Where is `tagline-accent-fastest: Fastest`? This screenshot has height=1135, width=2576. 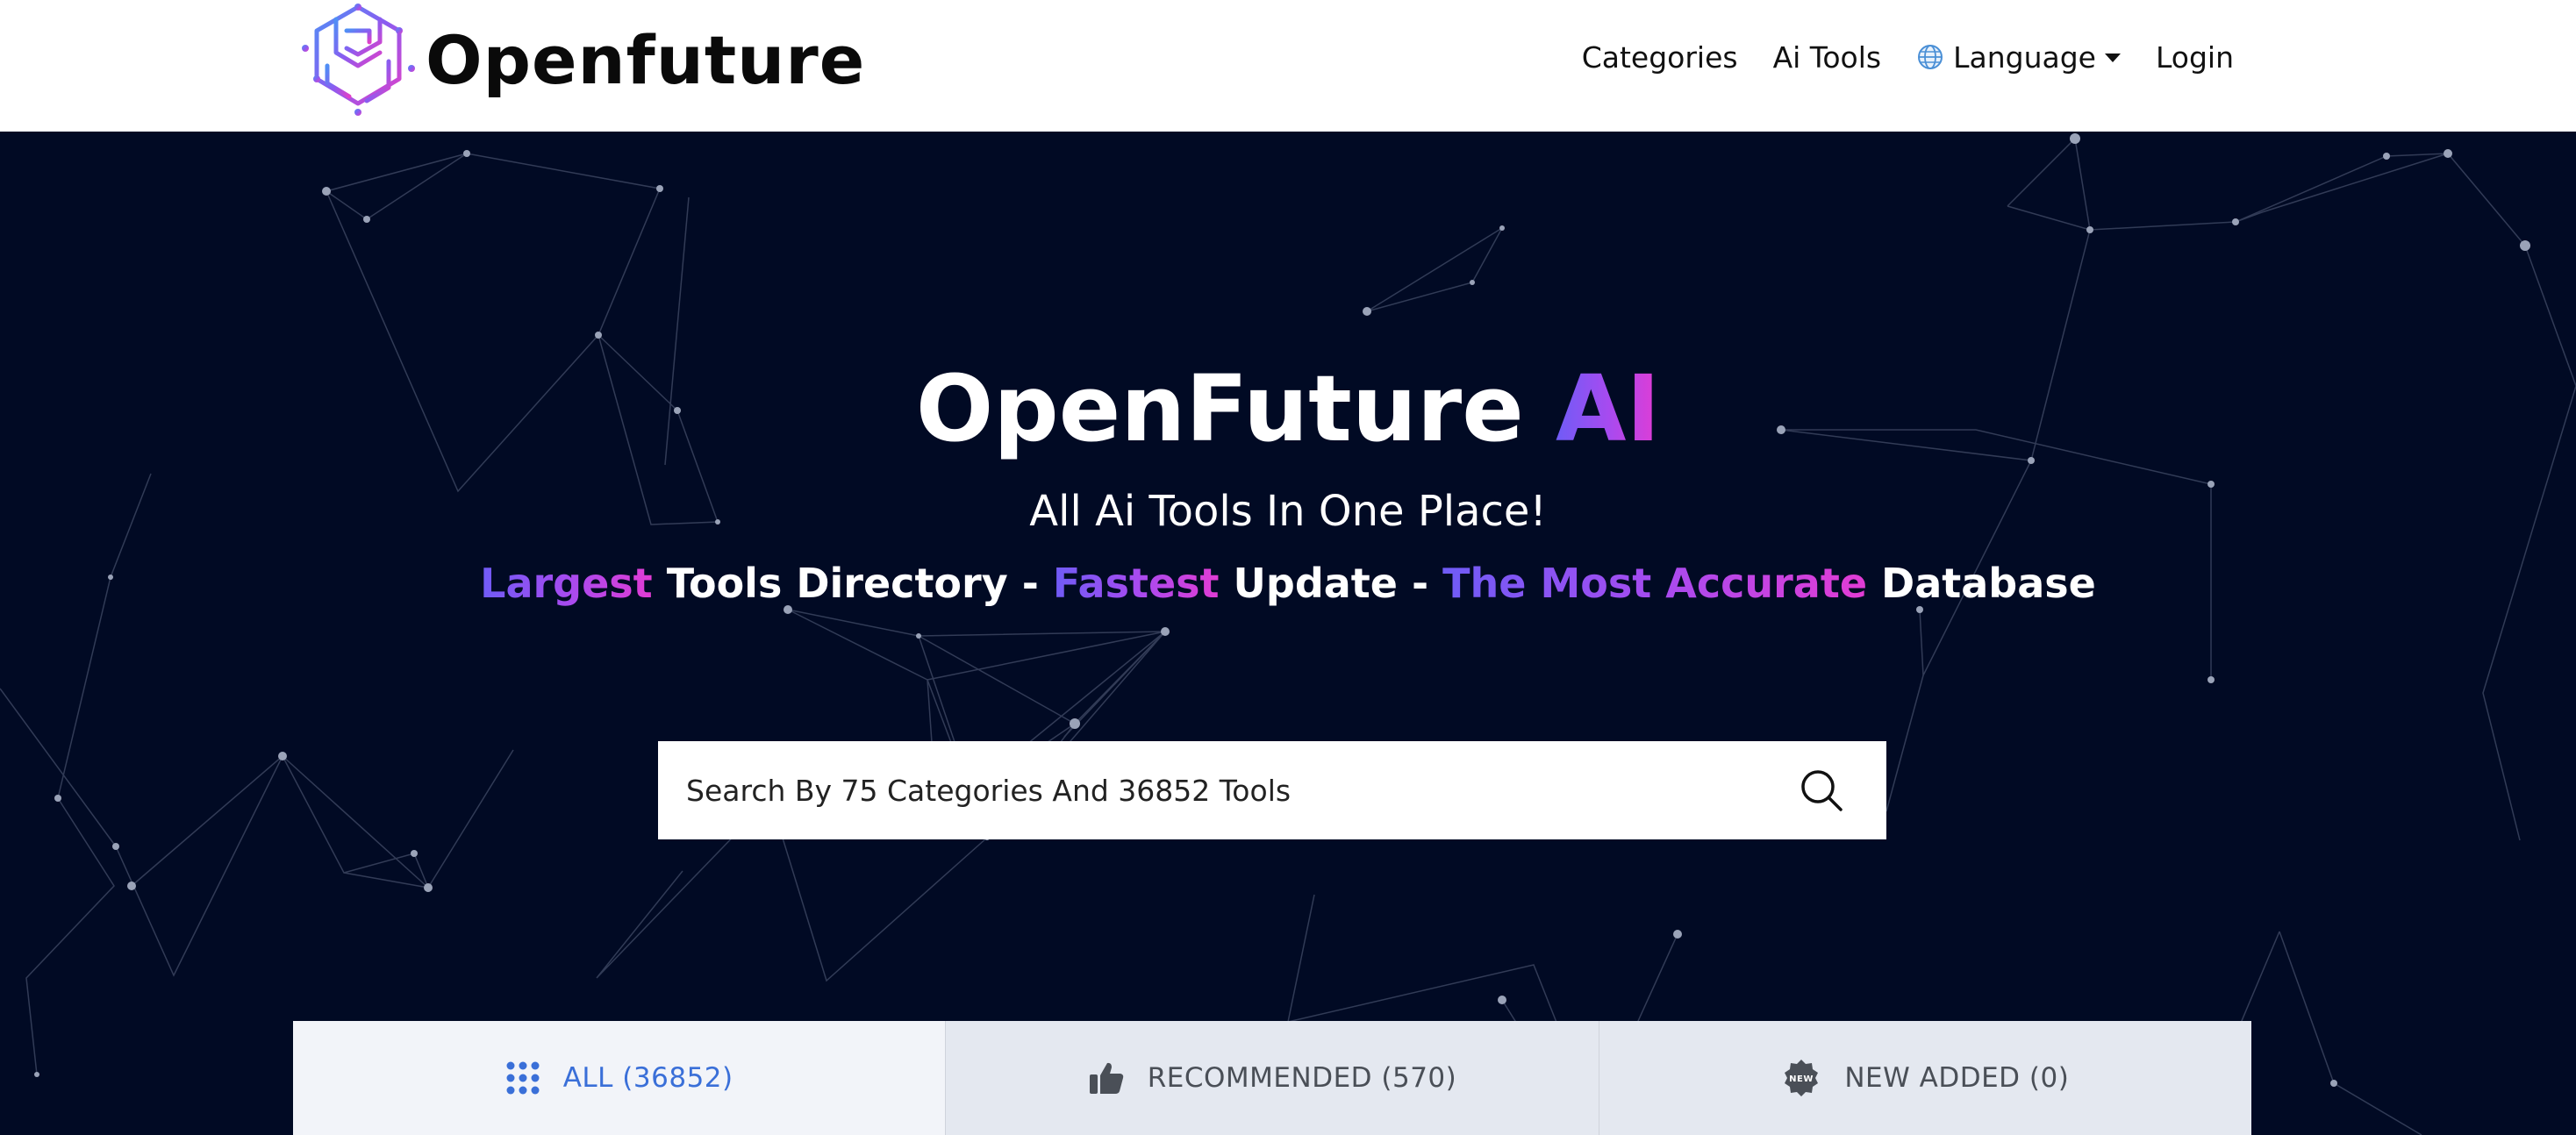 tagline-accent-fastest: Fastest is located at coordinates (1136, 583).